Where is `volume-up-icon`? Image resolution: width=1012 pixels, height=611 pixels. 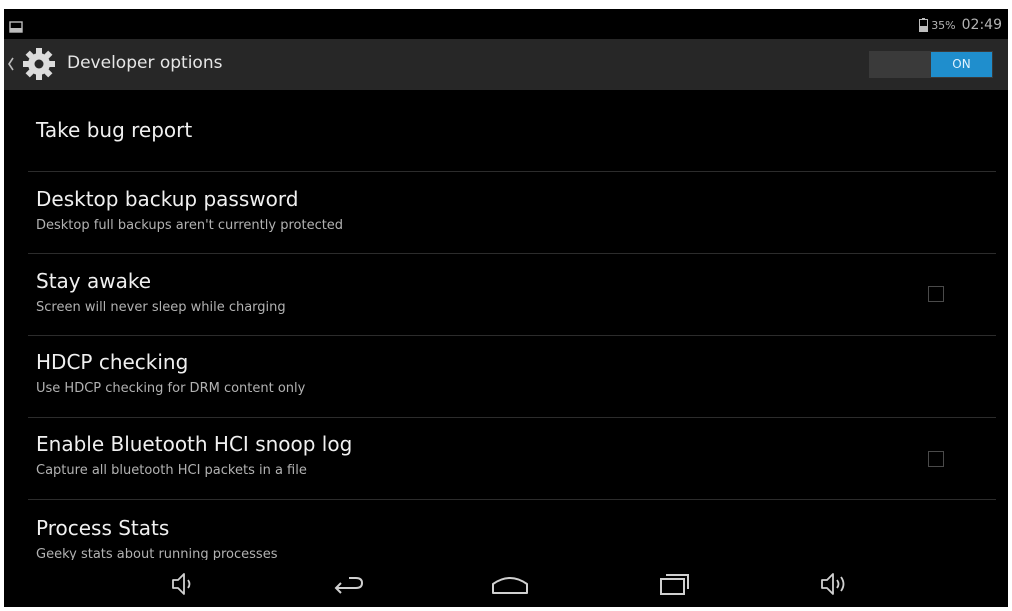 volume-up-icon is located at coordinates (836, 584).